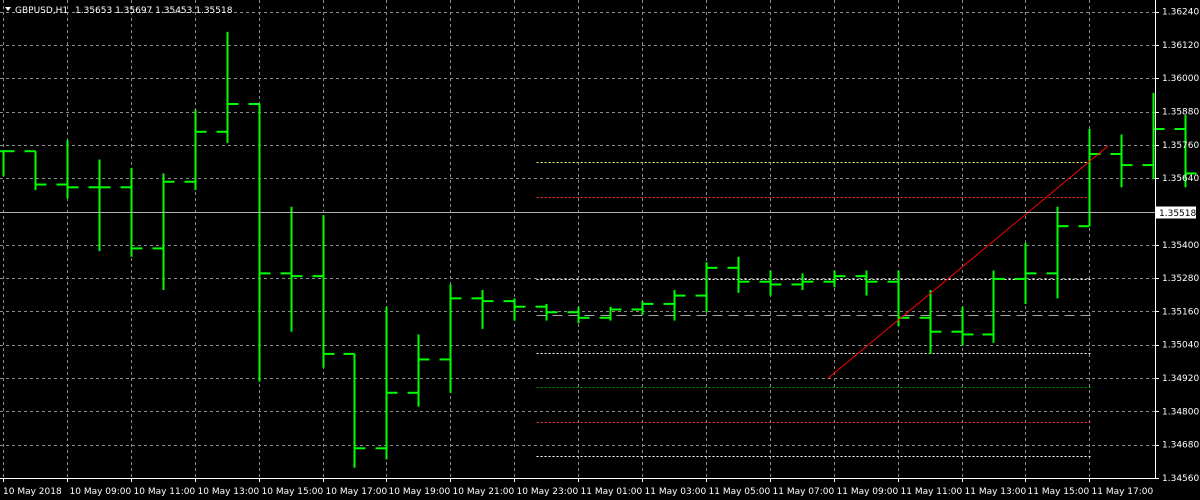 The height and width of the screenshot is (500, 1200). Describe the element at coordinates (868, 492) in the screenshot. I see `x-tick-label: 11 May 09:00` at that location.